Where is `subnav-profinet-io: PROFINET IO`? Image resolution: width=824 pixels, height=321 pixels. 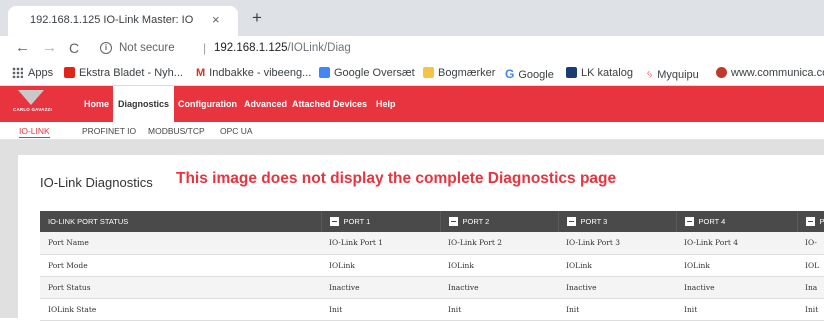 subnav-profinet-io: PROFINET IO is located at coordinates (109, 131).